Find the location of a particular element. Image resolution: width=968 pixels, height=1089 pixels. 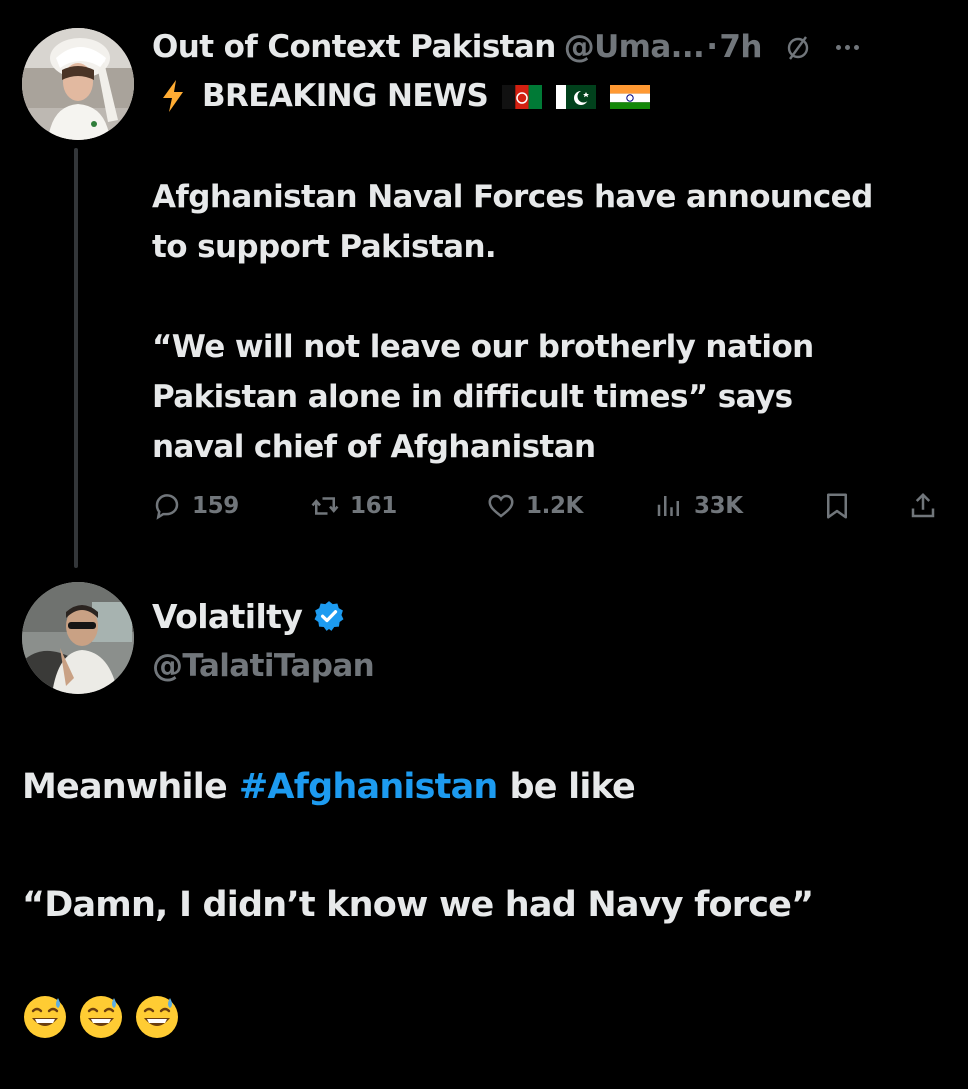

afghanistan-flag-icon is located at coordinates (522, 96).